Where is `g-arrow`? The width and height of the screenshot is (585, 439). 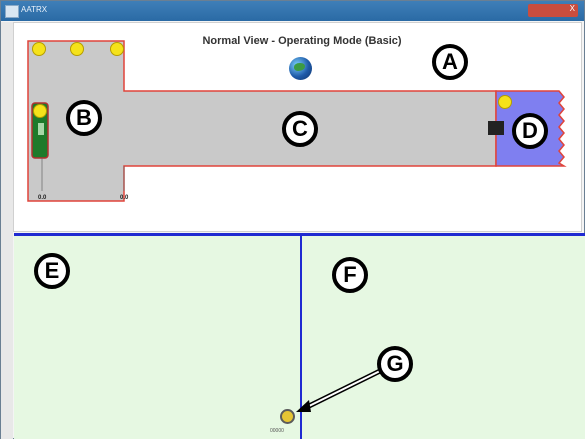
g-arrow is located at coordinates (339, 390).